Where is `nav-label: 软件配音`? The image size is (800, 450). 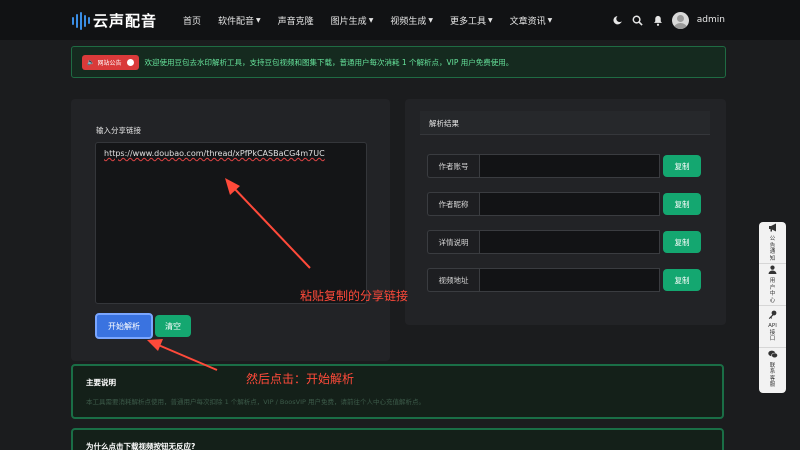 nav-label: 软件配音 is located at coordinates (236, 21).